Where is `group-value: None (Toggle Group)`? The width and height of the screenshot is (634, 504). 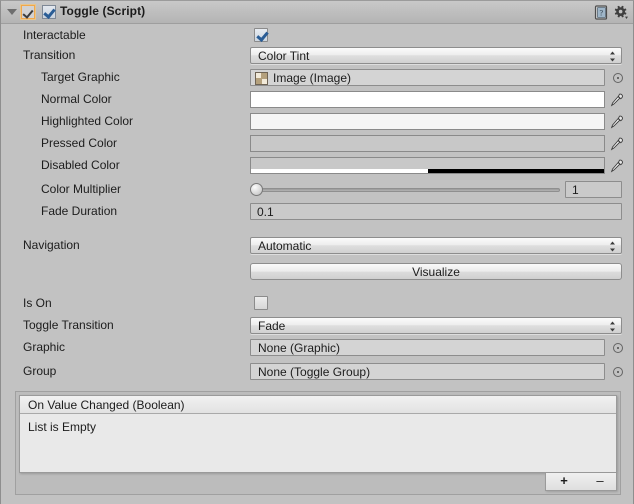
group-value: None (Toggle Group) is located at coordinates (314, 372).